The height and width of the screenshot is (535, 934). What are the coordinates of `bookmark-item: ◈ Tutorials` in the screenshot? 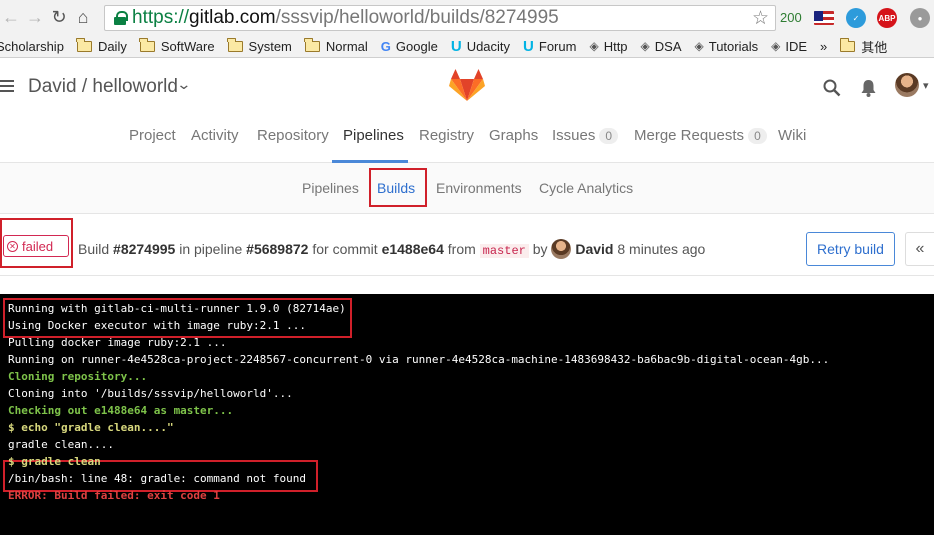 It's located at (727, 46).